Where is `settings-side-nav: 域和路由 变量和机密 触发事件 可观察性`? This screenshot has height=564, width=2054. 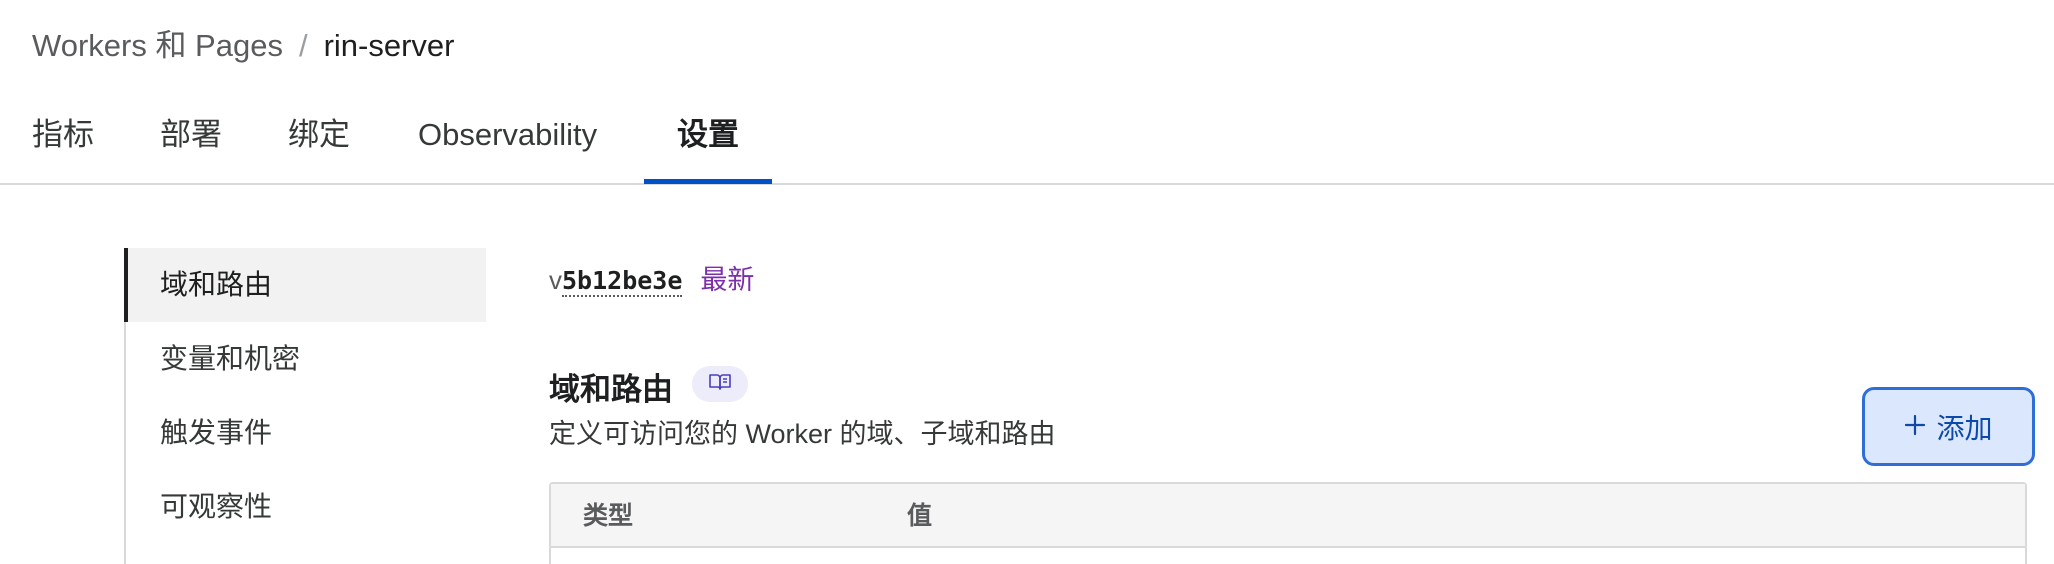
settings-side-nav: 域和路由 变量和机密 触发事件 可观察性 is located at coordinates (305, 406).